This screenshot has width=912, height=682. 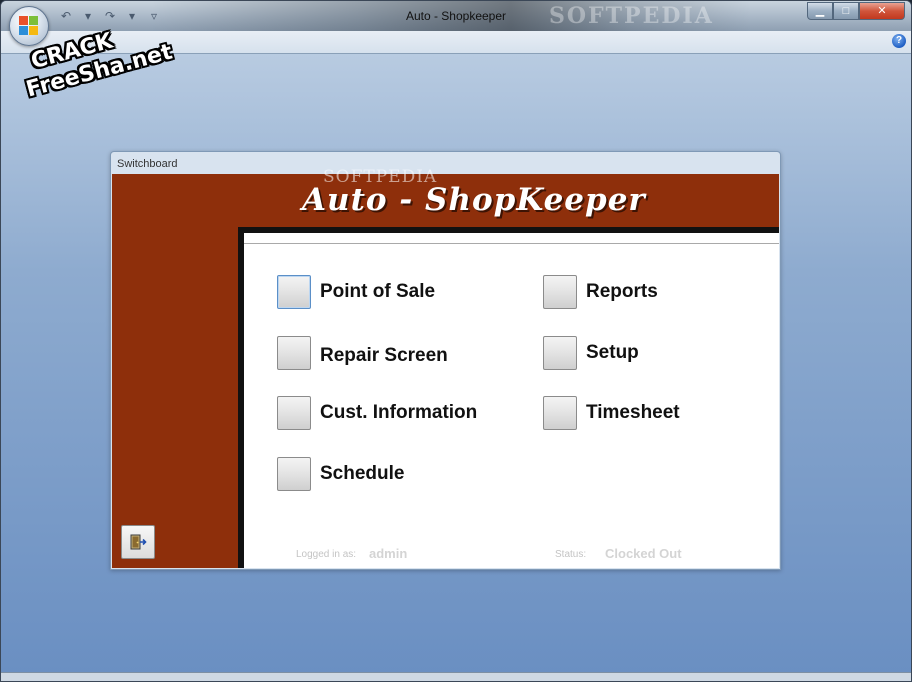 I want to click on office-button, so click(x=29, y=26).